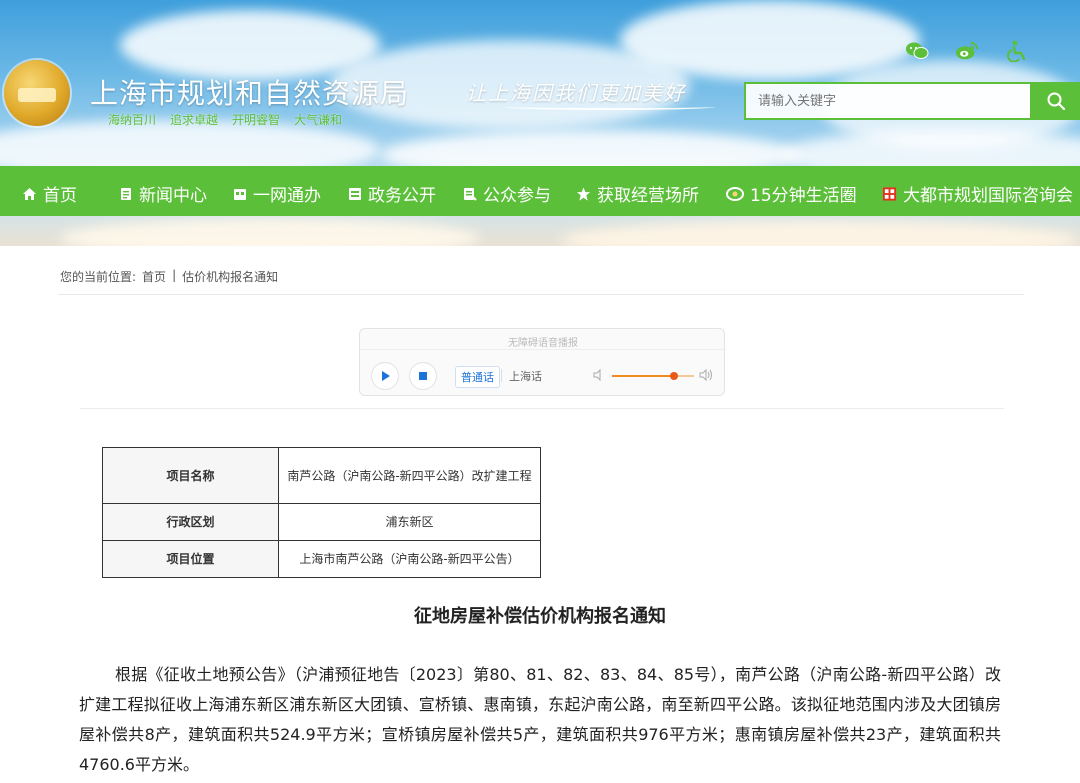  I want to click on value-text: 大气谦和, so click(318, 120).